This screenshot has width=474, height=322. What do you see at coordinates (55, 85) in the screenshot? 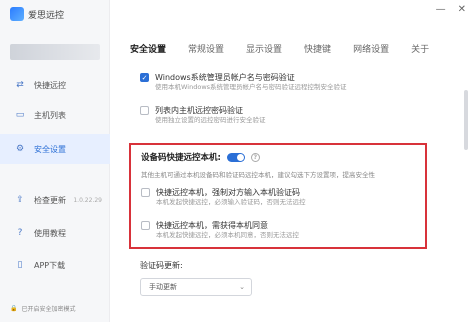
I see `sidebar-item-quick-remote: ⇄ 快捷远控` at bounding box center [55, 85].